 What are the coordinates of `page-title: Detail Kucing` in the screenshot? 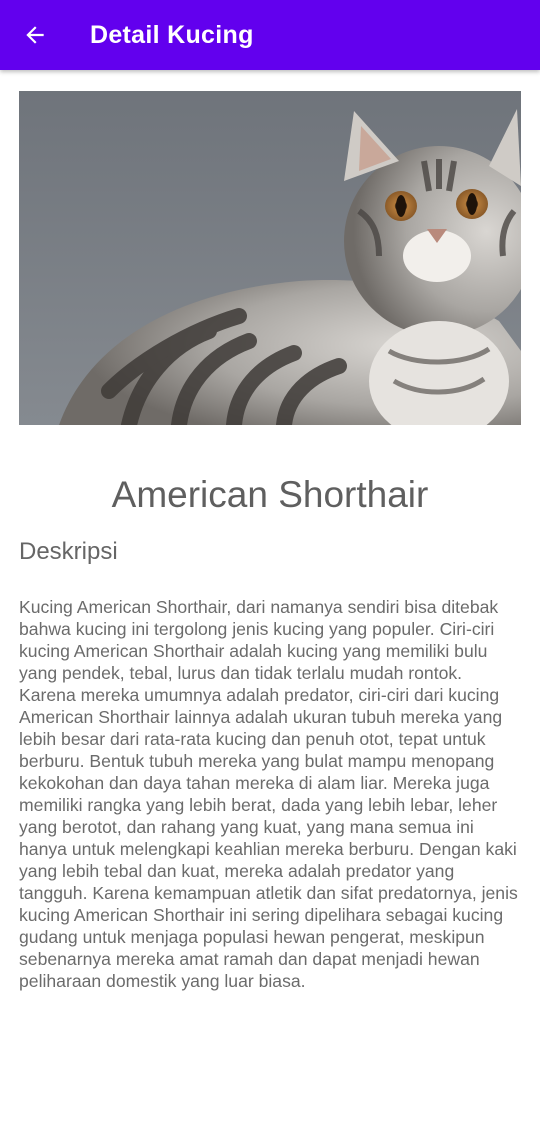 It's located at (172, 34).